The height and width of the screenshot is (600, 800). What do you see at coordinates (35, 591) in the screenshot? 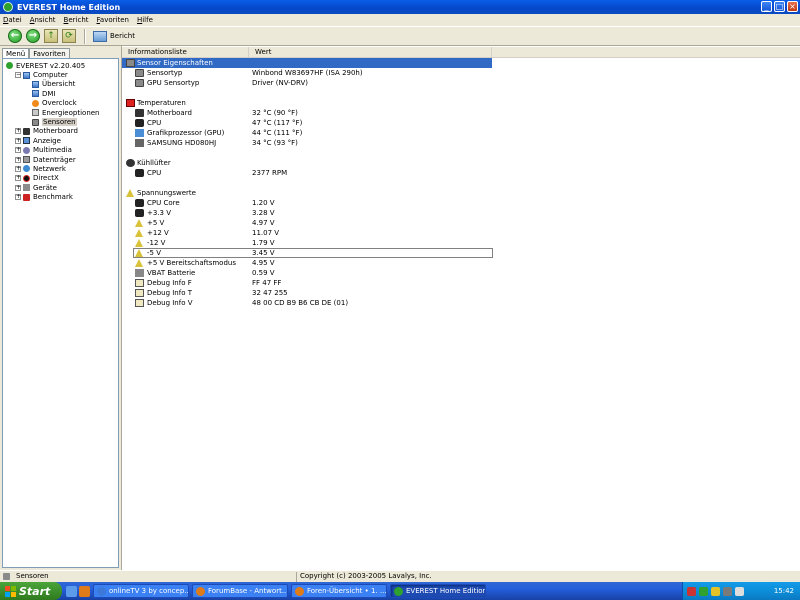
I see `start-label: Start` at bounding box center [35, 591].